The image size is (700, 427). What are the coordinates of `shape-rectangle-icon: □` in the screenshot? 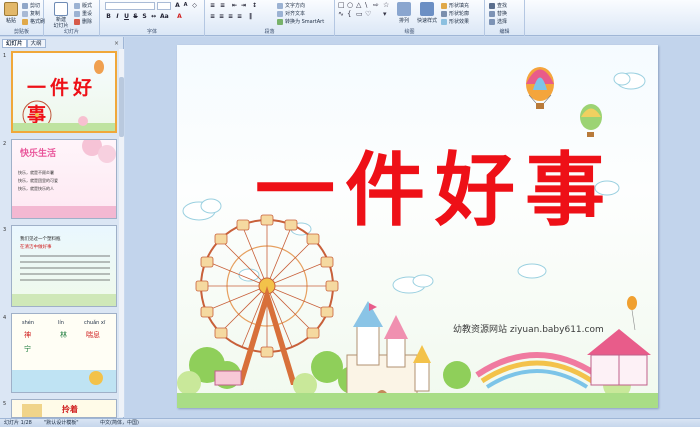 It's located at (341, 5).